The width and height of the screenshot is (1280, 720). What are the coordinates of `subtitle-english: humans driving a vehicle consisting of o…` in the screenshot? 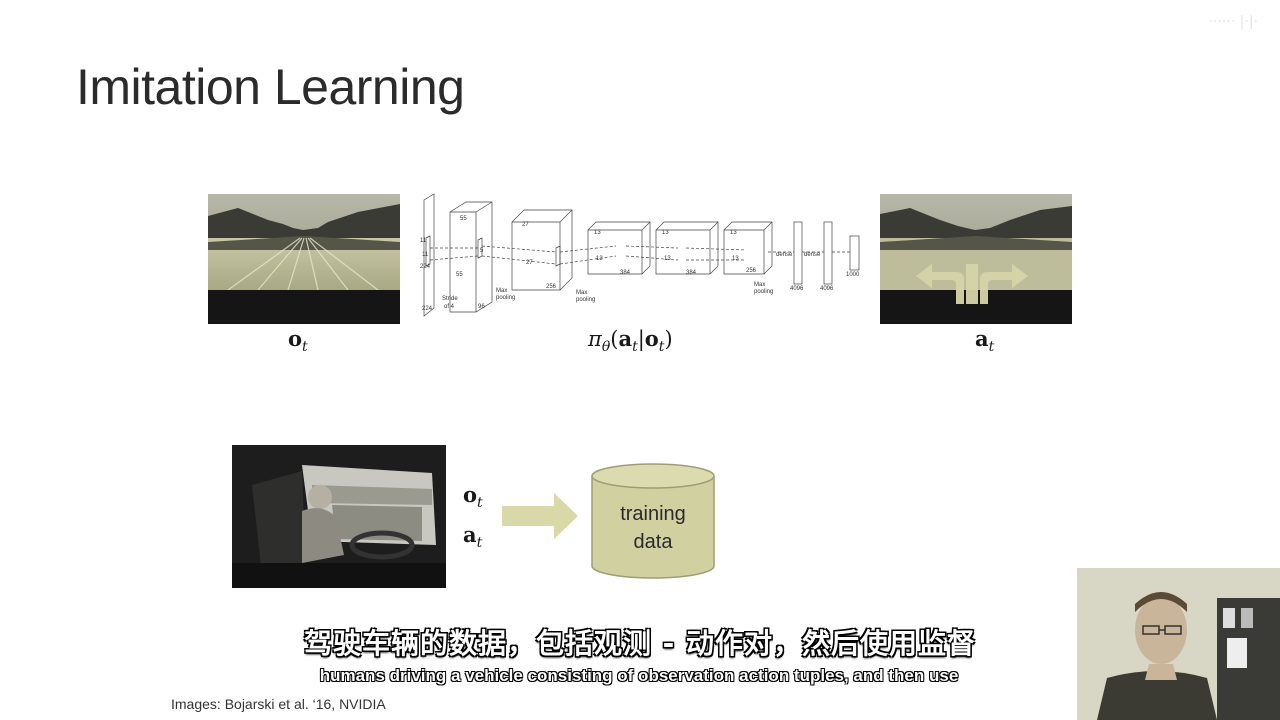 It's located at (639, 675).